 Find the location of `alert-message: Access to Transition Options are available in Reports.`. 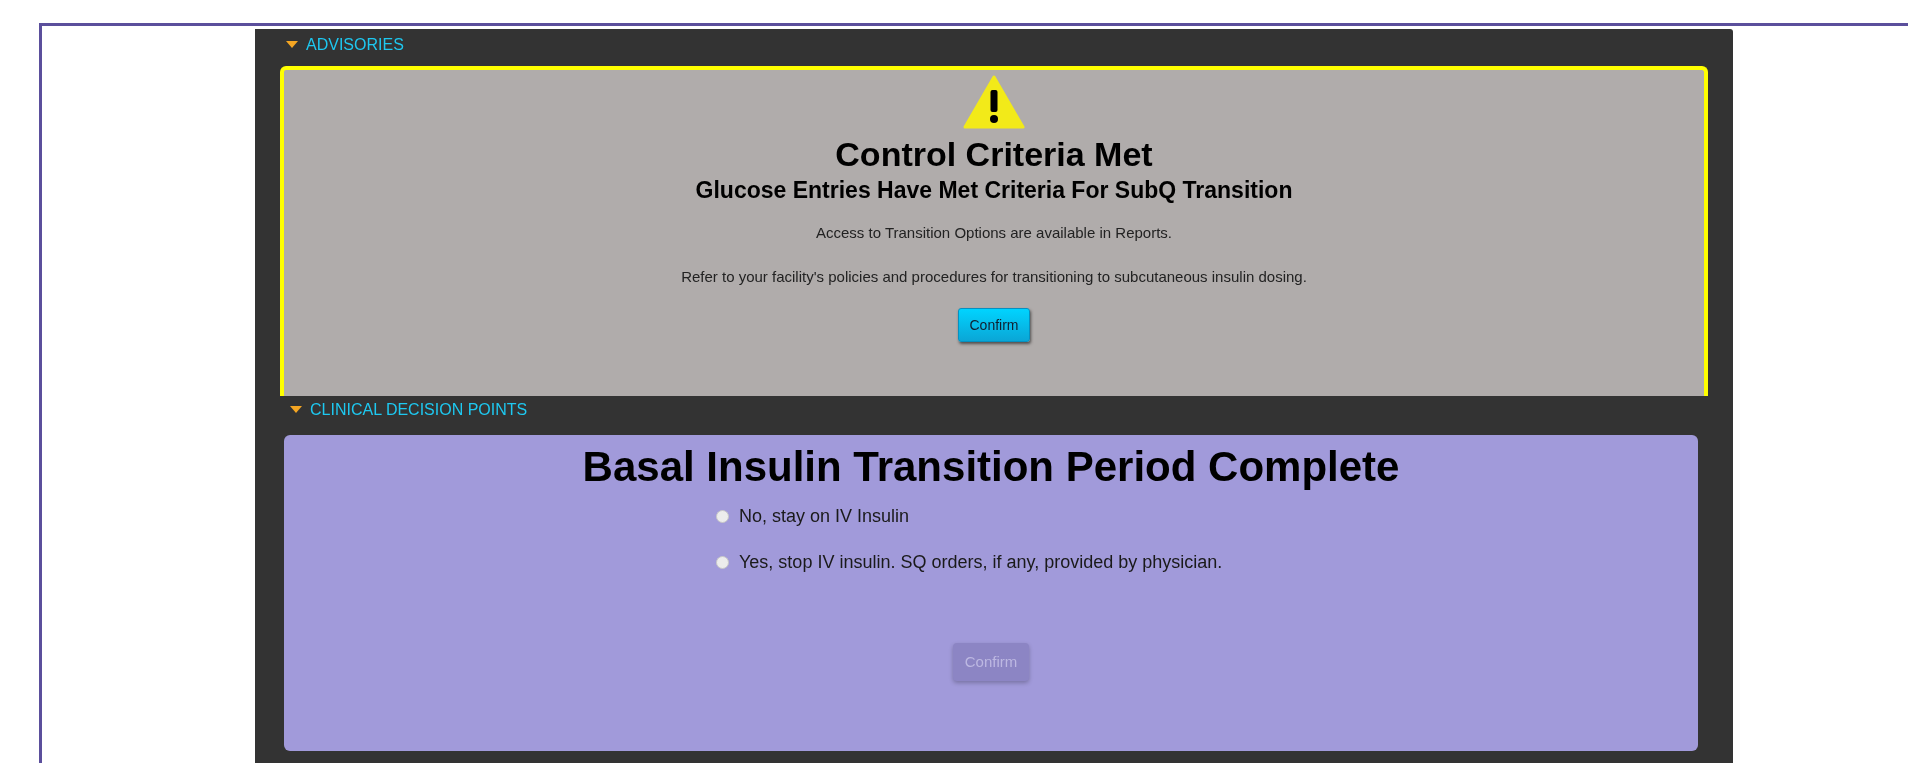

alert-message: Access to Transition Options are available in Reports. is located at coordinates (994, 233).